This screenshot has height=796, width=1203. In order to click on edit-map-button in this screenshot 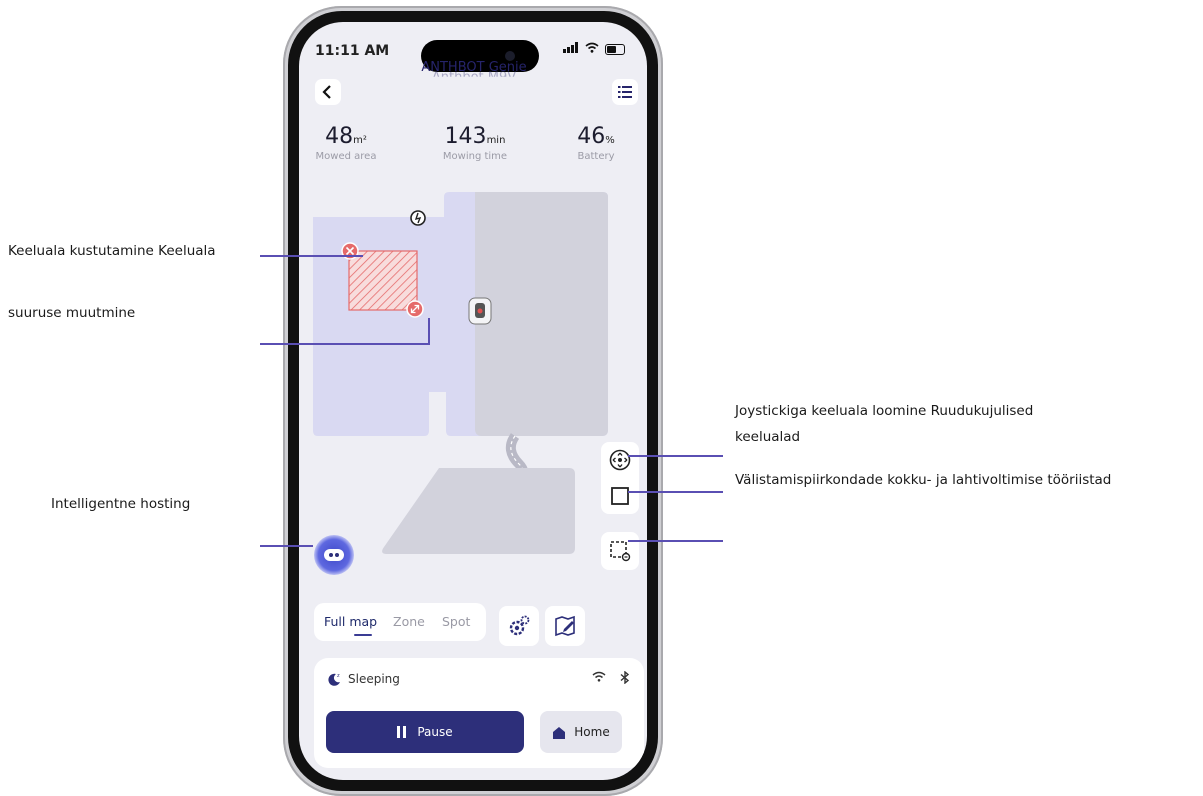, I will do `click(565, 626)`.